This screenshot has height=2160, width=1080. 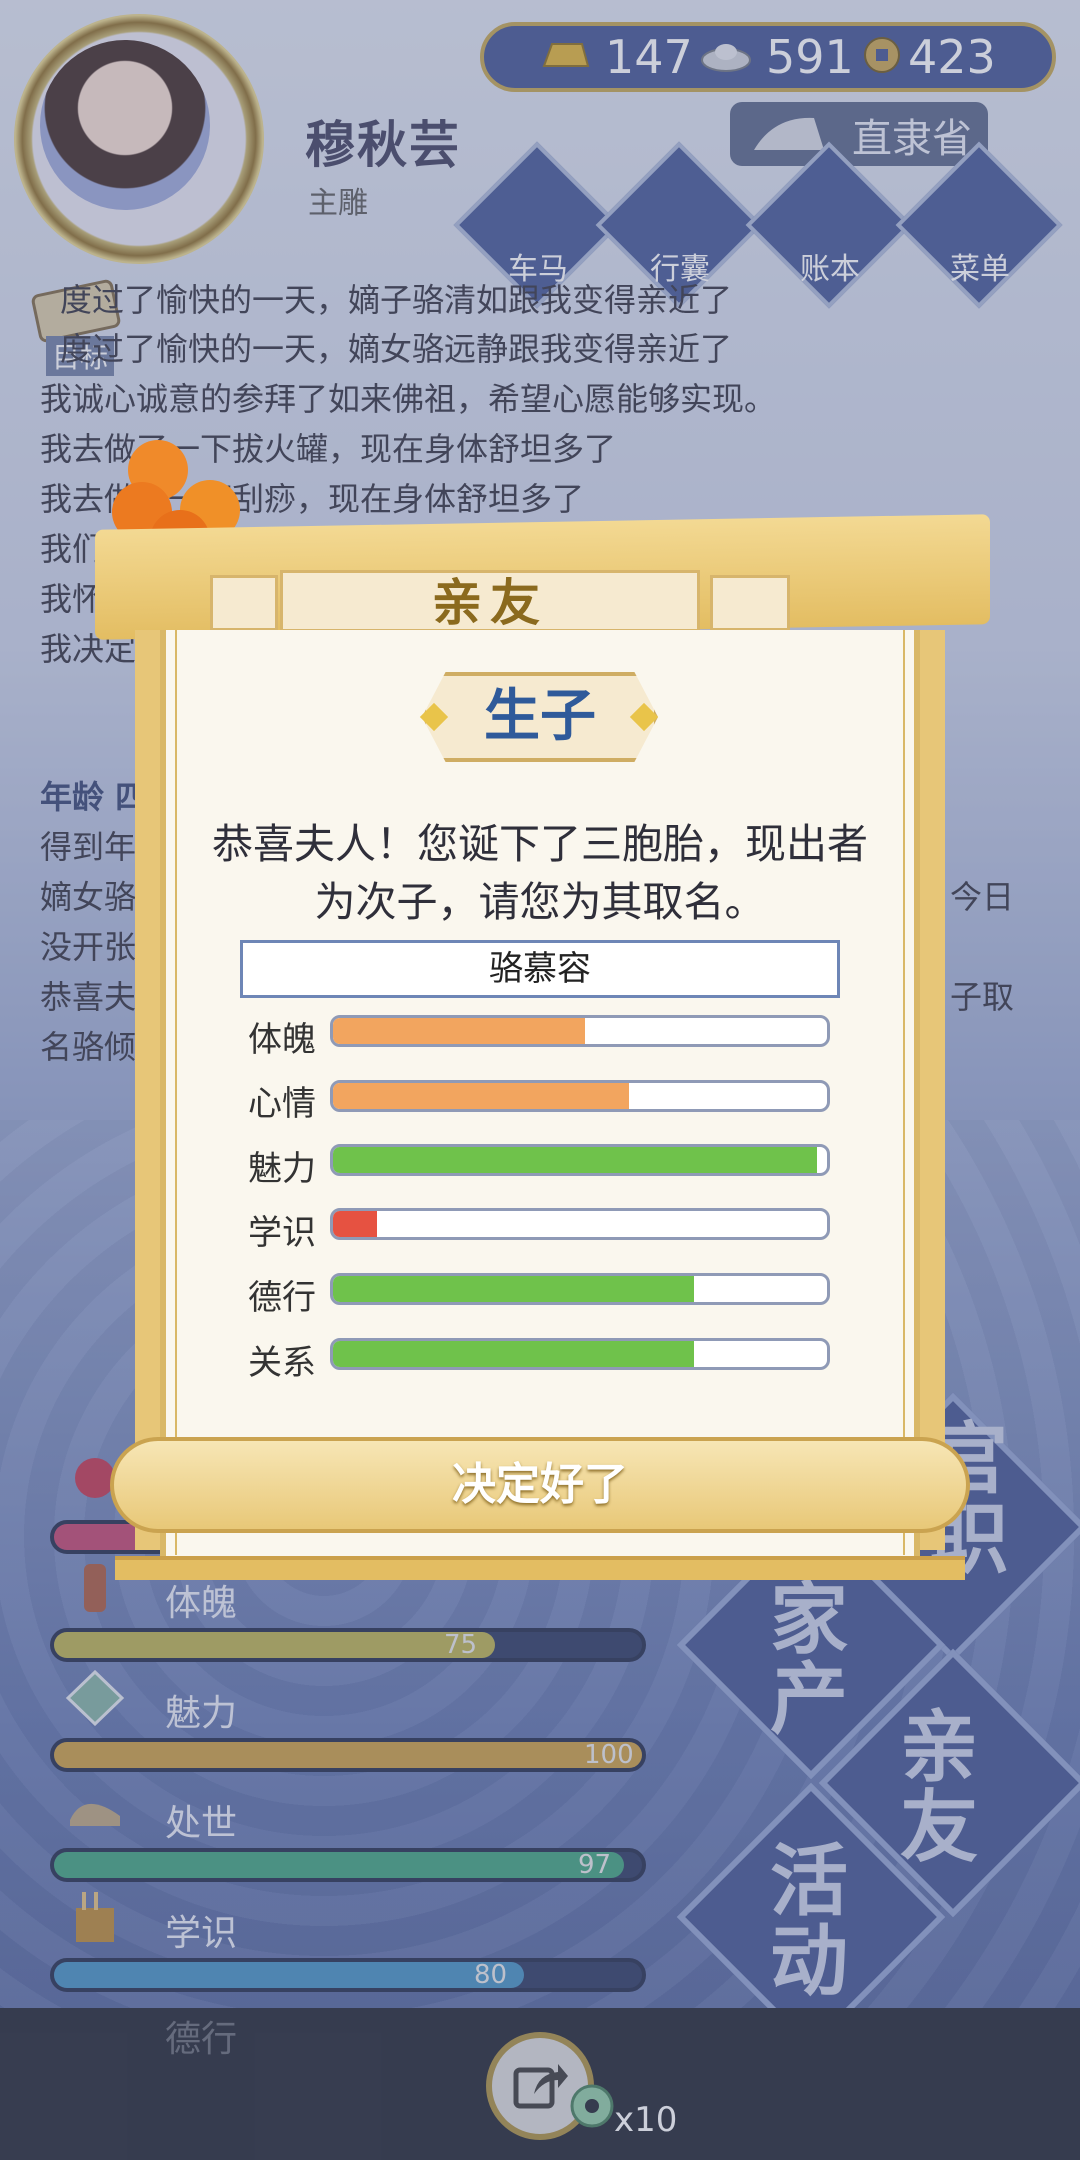 I want to click on dialog-heading: 生子, so click(x=540, y=716).